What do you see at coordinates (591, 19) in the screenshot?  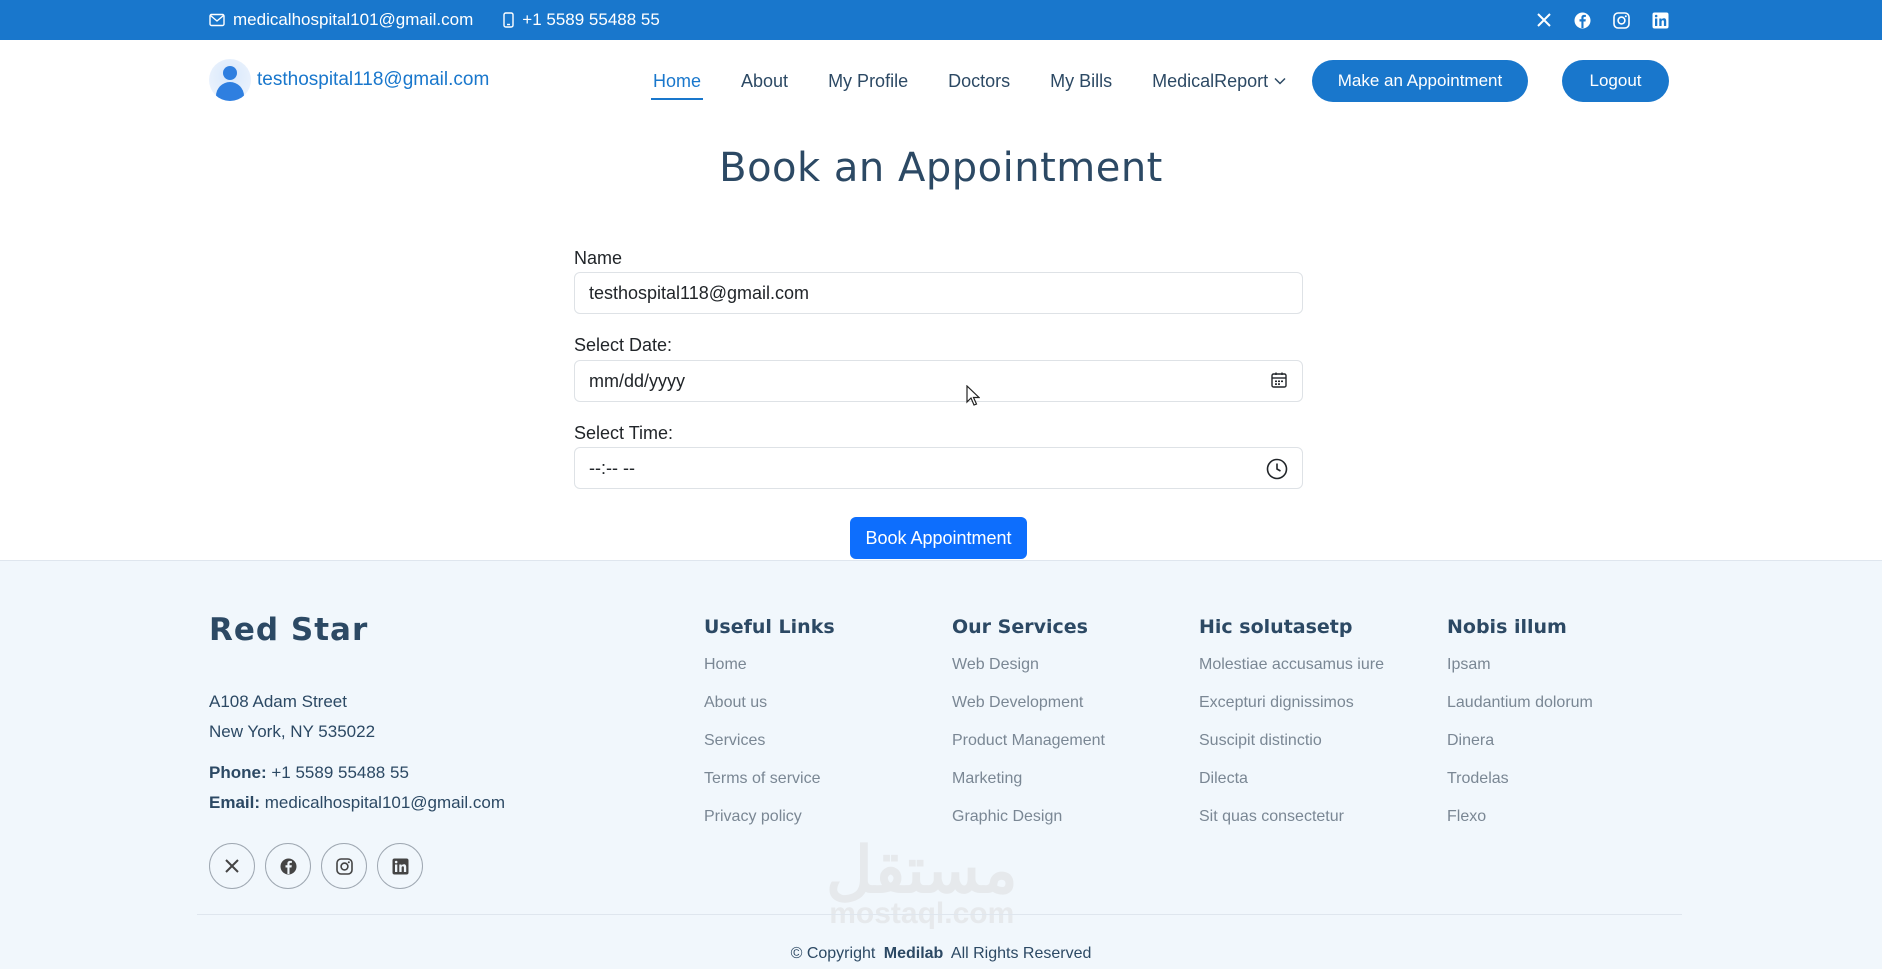 I see `topbar-phone-text: +1 5589 55488 55` at bounding box center [591, 19].